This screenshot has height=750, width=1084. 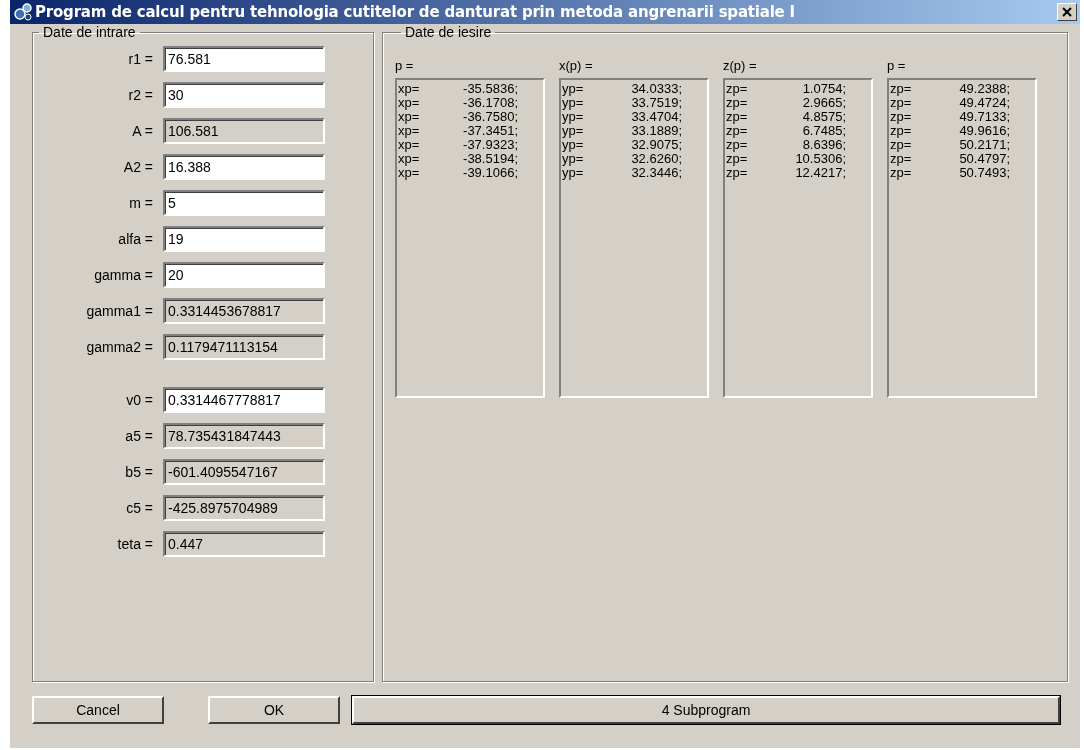 What do you see at coordinates (706, 710) in the screenshot?
I see `subprogram-button: 4 Subprogram` at bounding box center [706, 710].